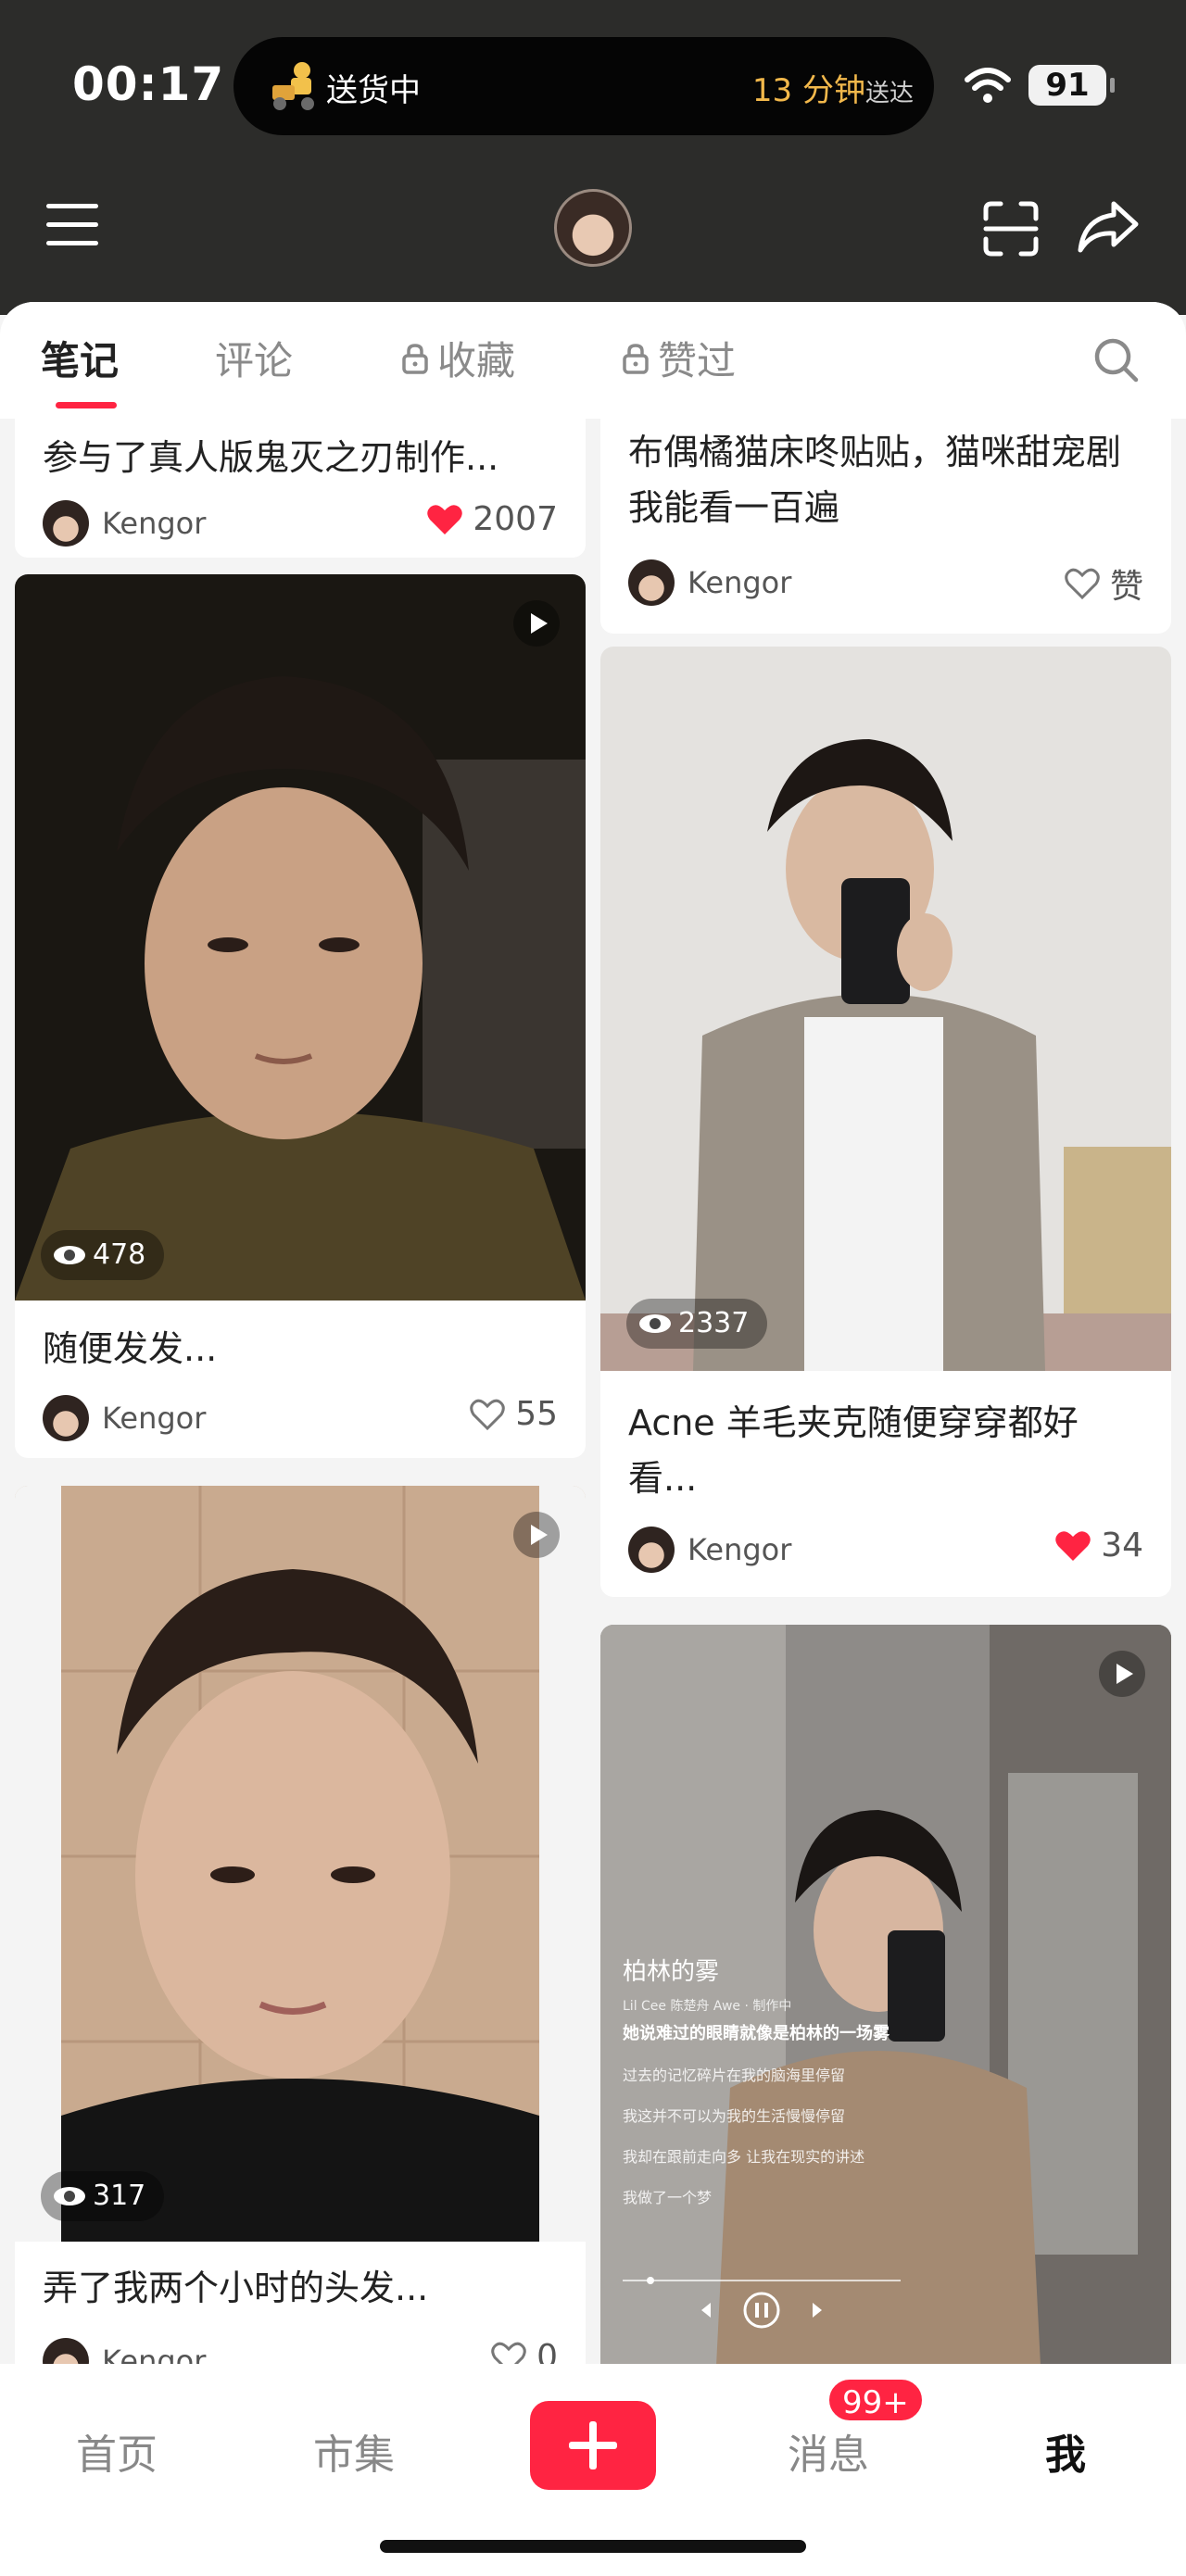 The image size is (1186, 2576). Describe the element at coordinates (117, 2451) in the screenshot. I see `nav-home: 首页` at that location.